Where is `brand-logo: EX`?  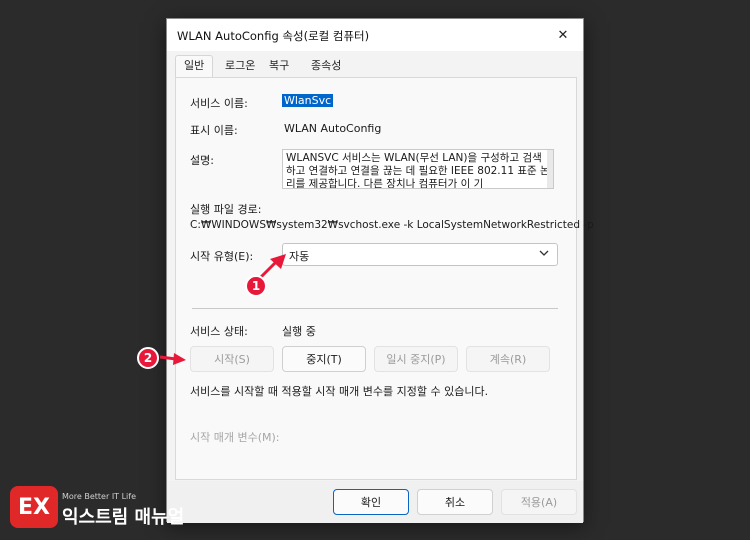 brand-logo: EX is located at coordinates (34, 507).